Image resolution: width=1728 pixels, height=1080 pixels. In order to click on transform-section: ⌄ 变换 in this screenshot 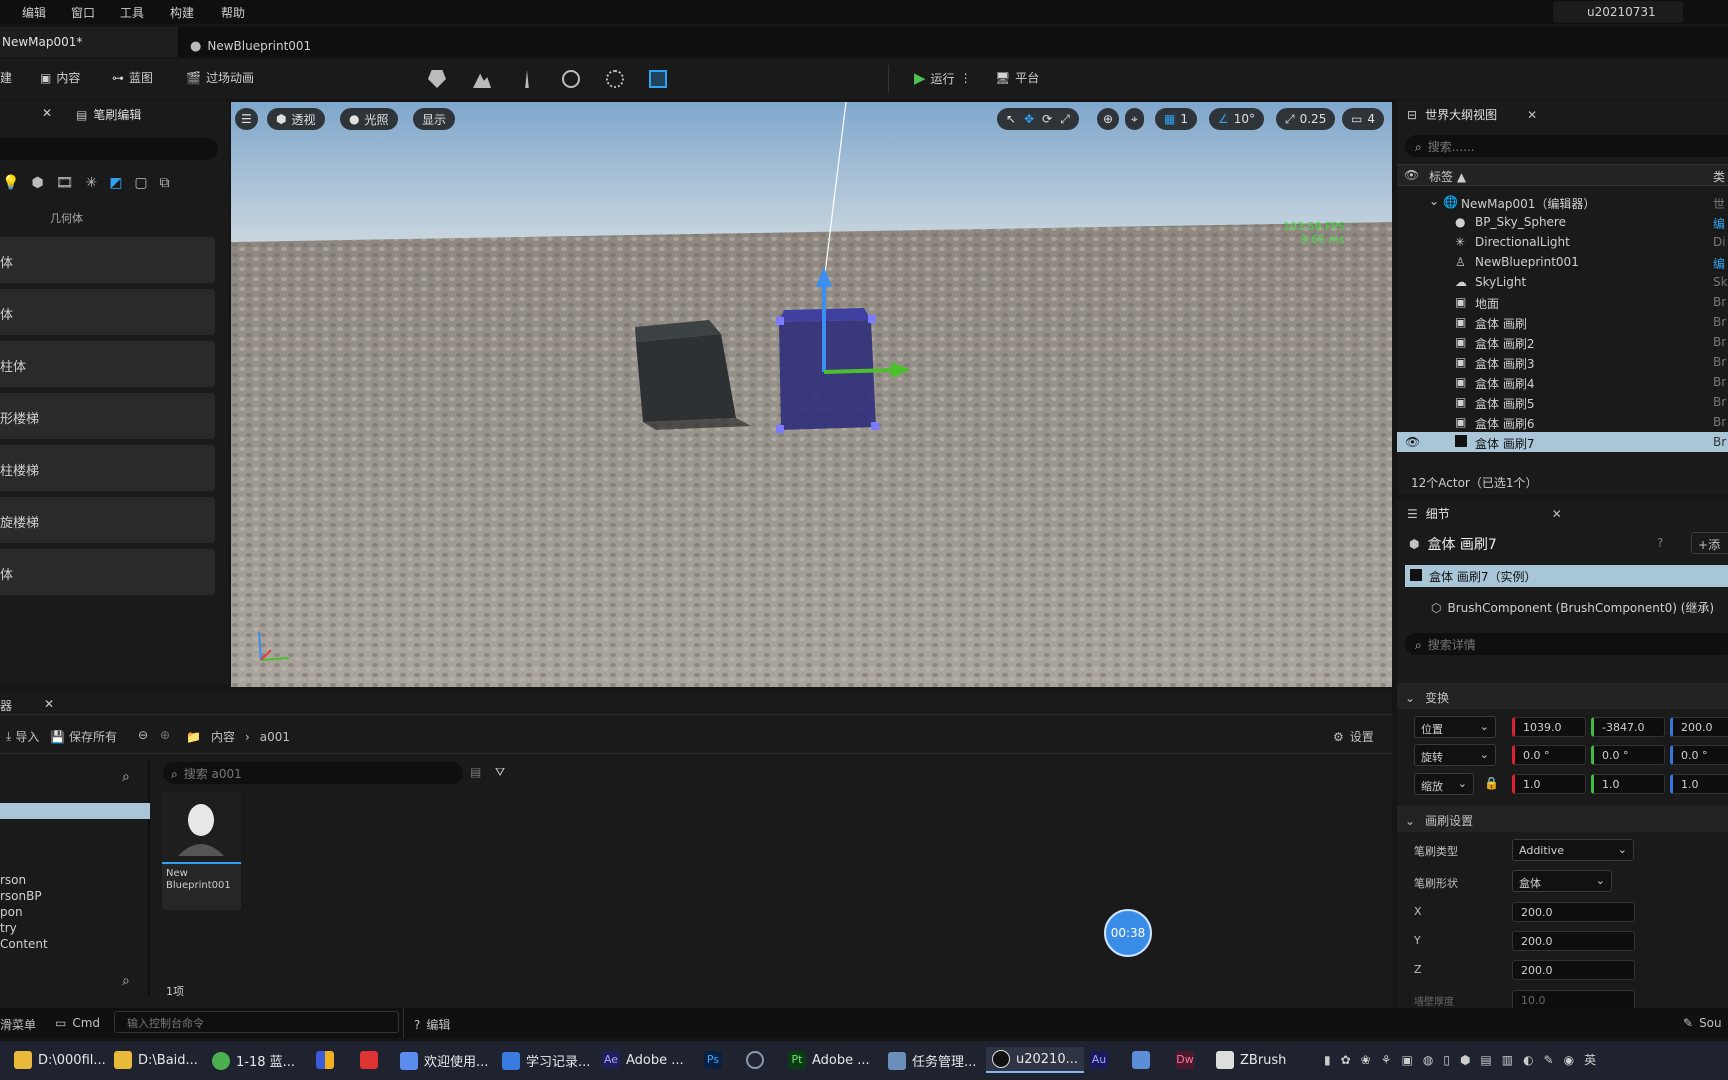, I will do `click(1562, 696)`.